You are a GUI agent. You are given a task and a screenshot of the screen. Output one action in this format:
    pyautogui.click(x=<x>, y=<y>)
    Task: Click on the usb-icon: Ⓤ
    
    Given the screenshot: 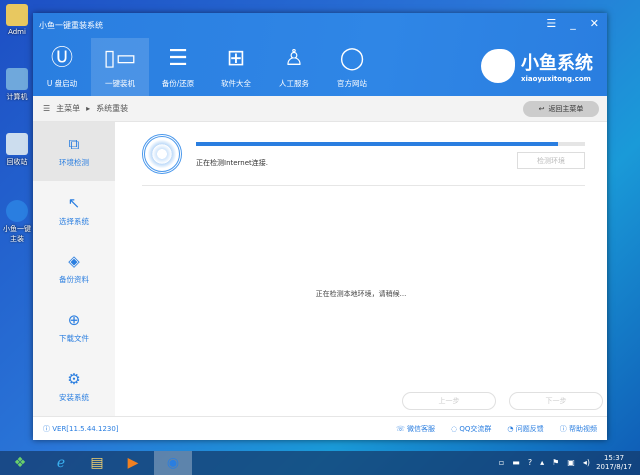 What is the action you would take?
    pyautogui.click(x=61, y=58)
    